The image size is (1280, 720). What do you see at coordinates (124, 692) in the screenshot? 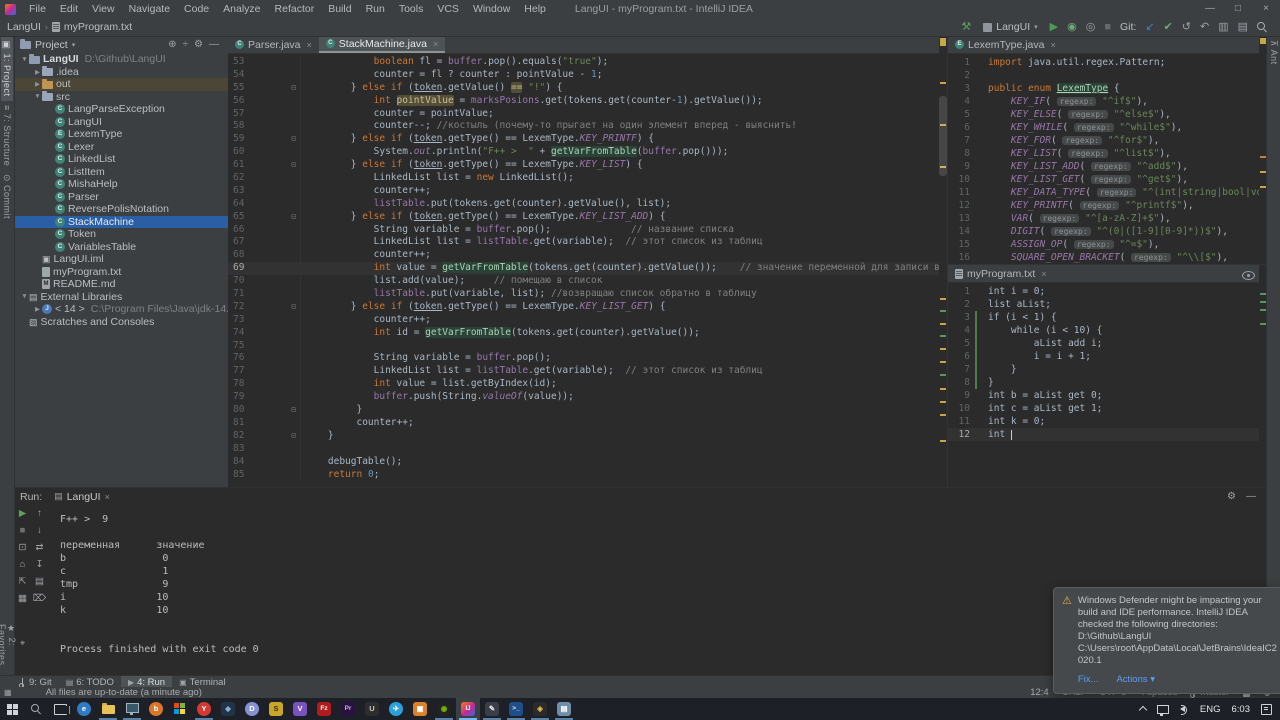
I see `vcs-status-text: All files are up-to-date (a minute ago)` at bounding box center [124, 692].